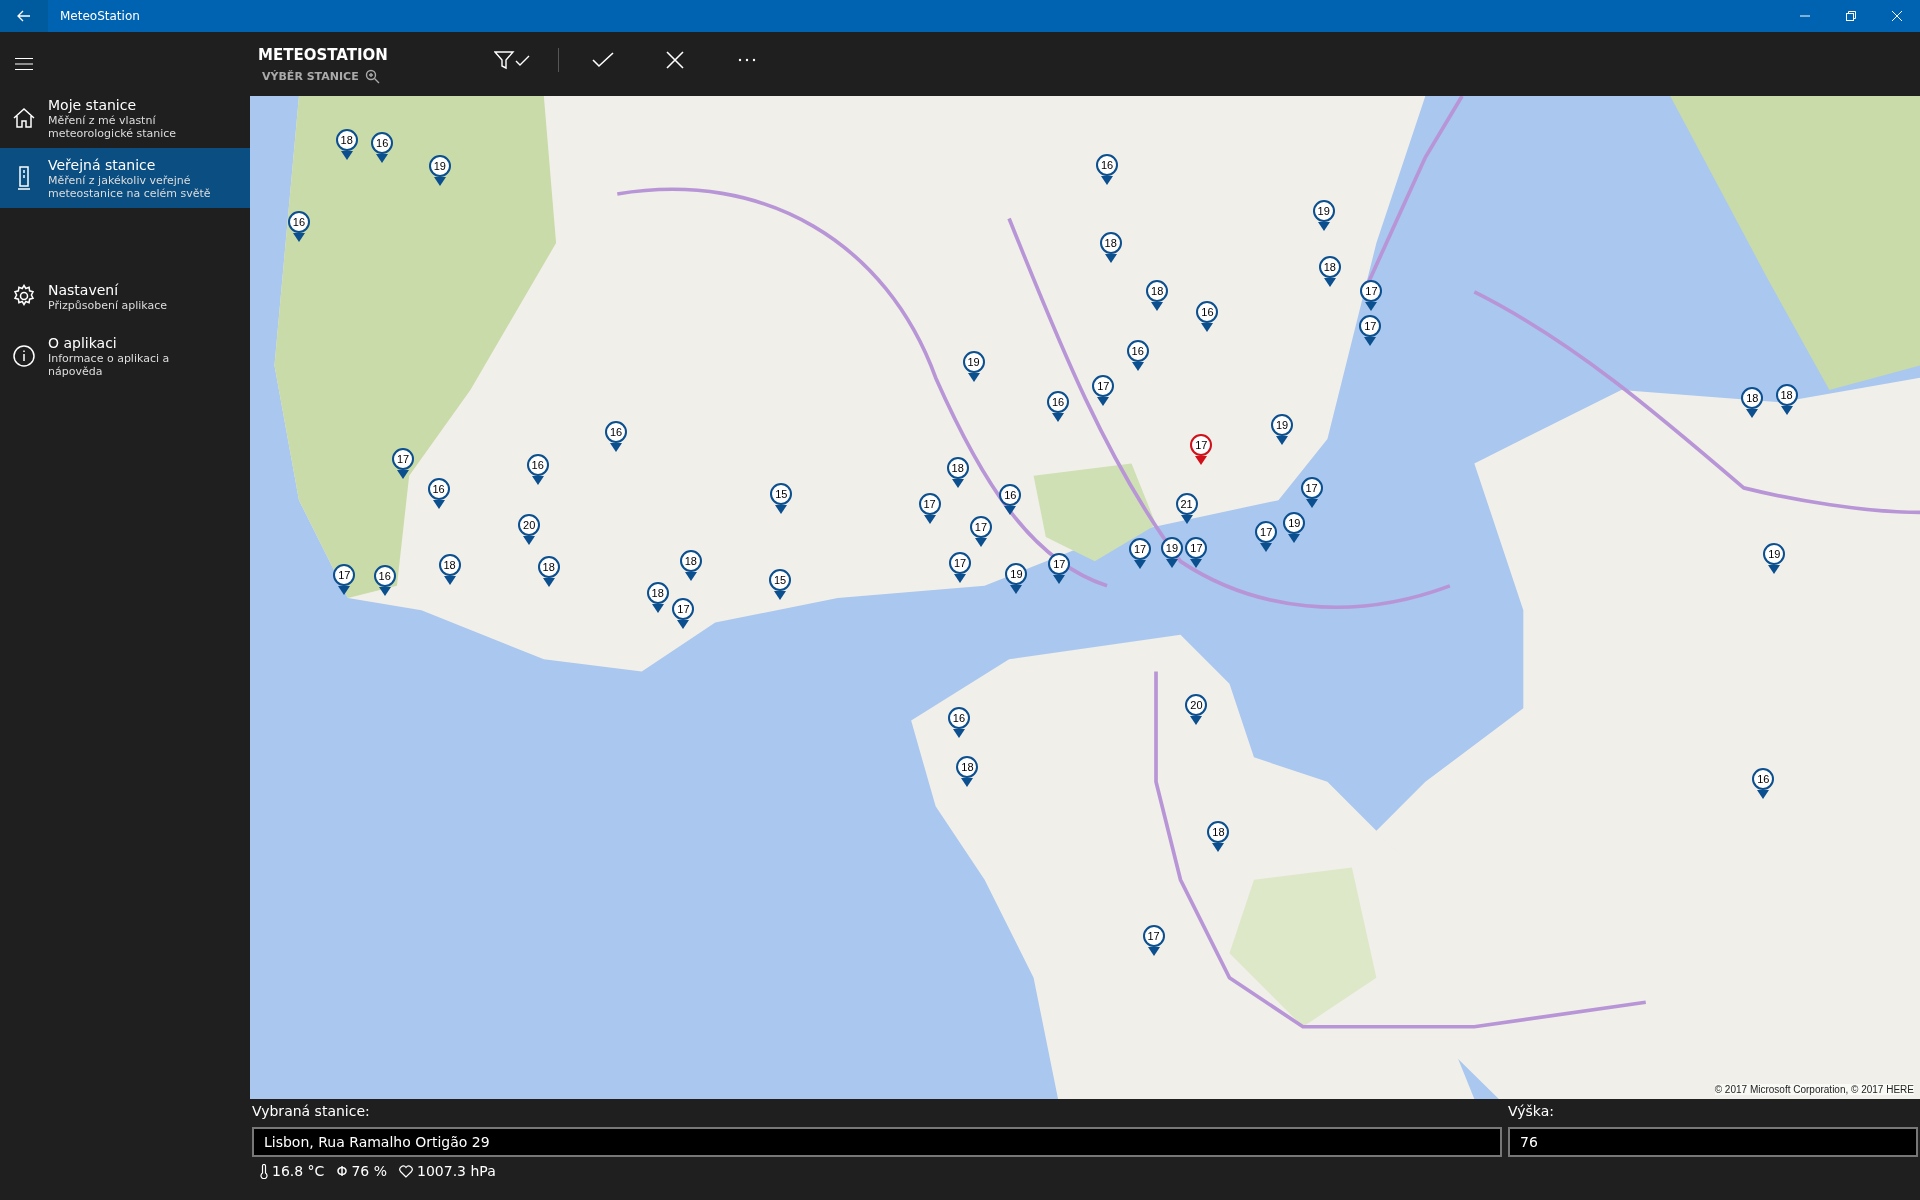 The image size is (1920, 1200). Describe the element at coordinates (102, 165) in the screenshot. I see `nav-item-title: Veřejná stanice` at that location.